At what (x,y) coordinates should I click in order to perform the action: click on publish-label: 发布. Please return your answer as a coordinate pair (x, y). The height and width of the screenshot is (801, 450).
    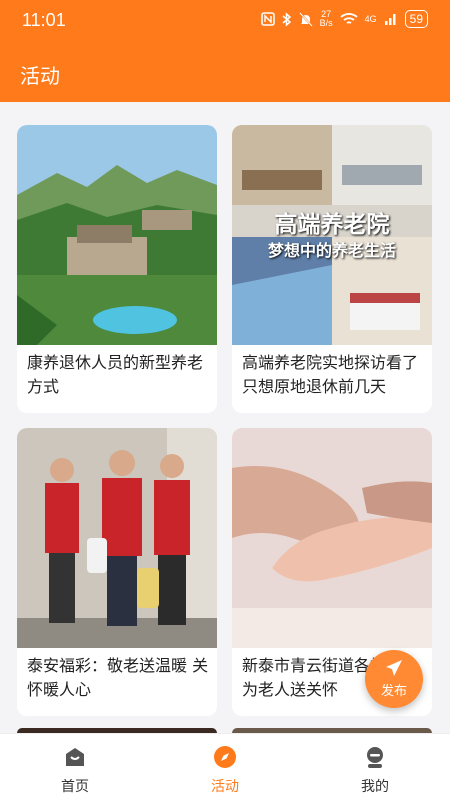
    Looking at the image, I should click on (393, 691).